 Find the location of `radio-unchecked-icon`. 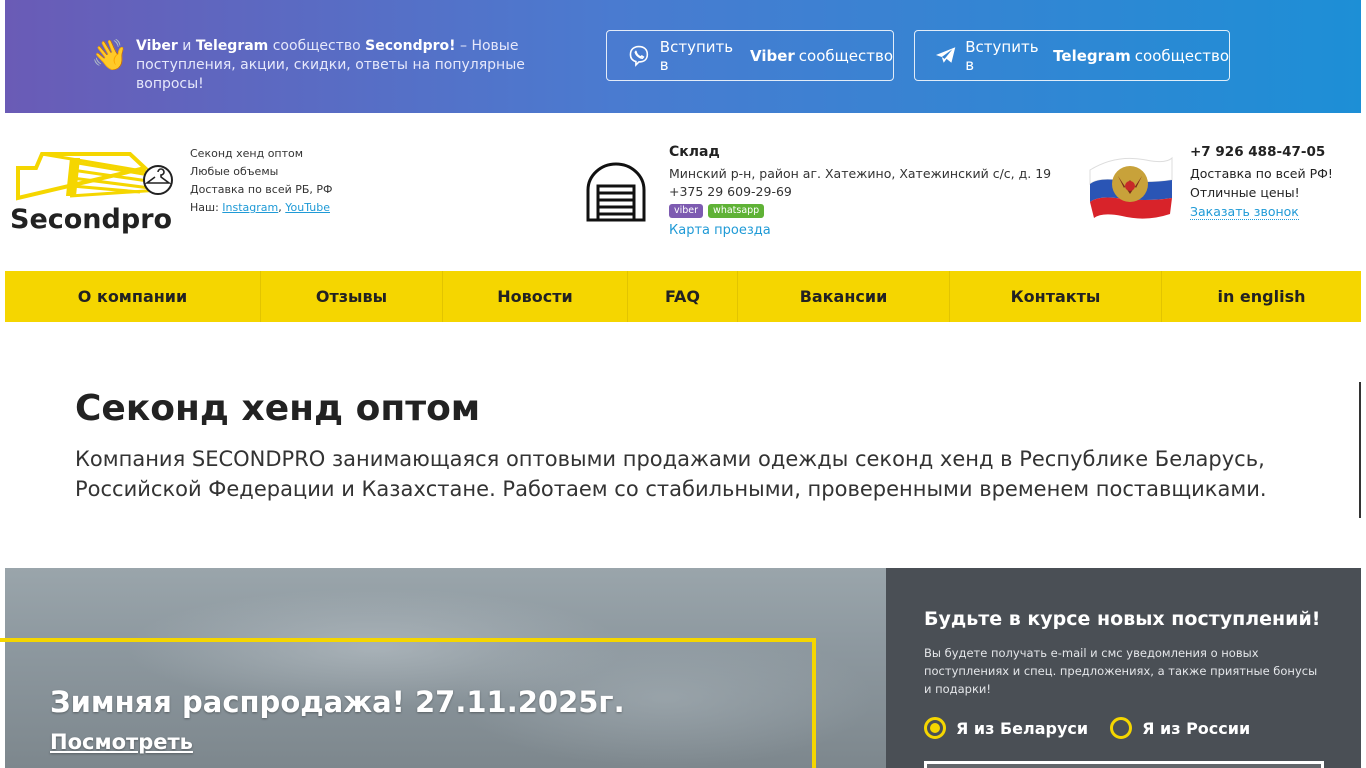

radio-unchecked-icon is located at coordinates (1121, 728).